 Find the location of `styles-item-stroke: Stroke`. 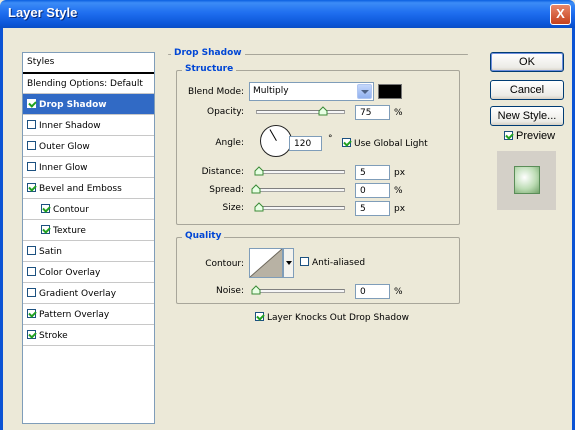

styles-item-stroke: Stroke is located at coordinates (88, 335).